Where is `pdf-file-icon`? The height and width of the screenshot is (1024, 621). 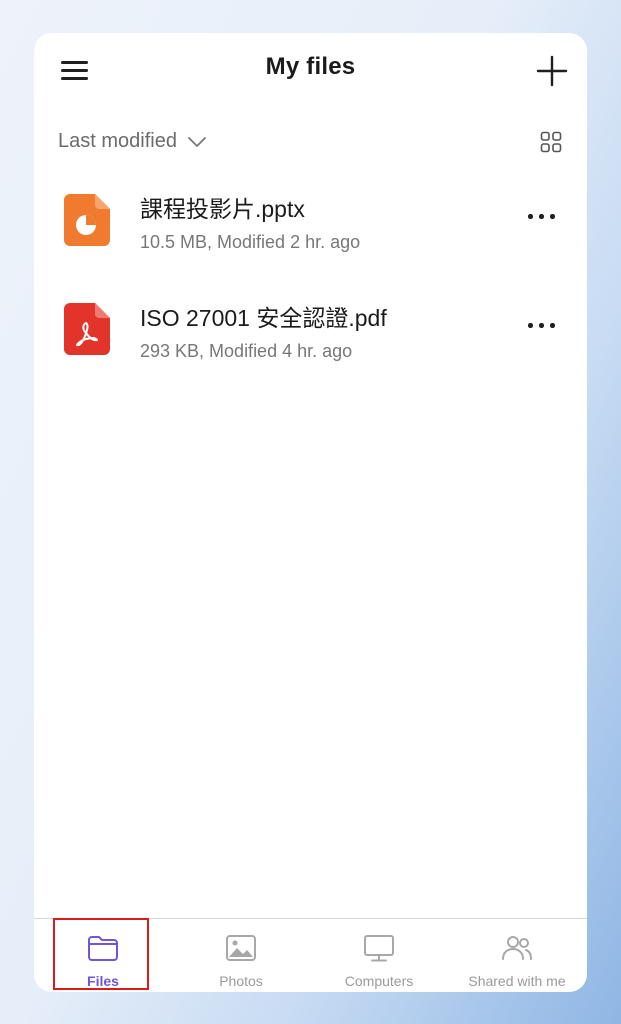 pdf-file-icon is located at coordinates (87, 329).